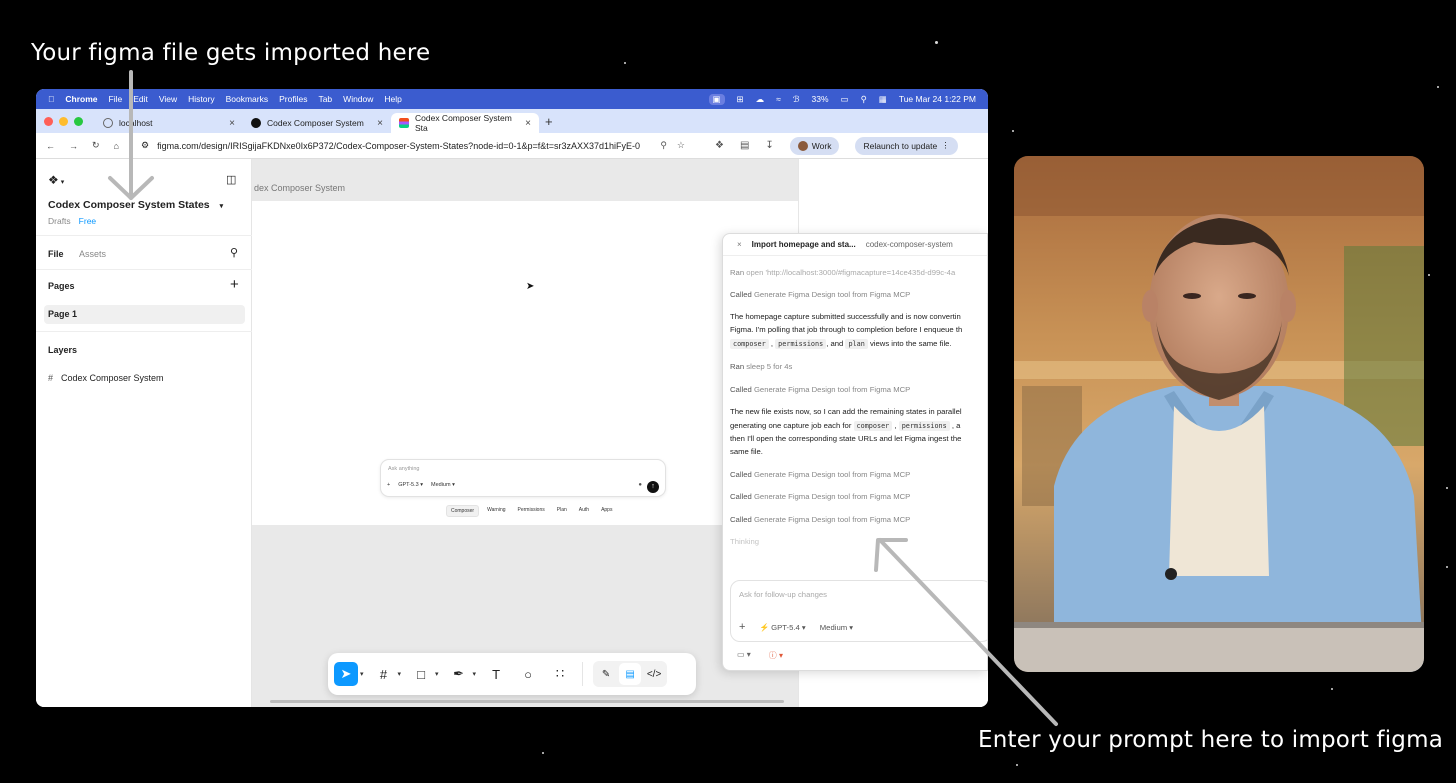 This screenshot has width=1456, height=783. What do you see at coordinates (968, 632) in the screenshot?
I see `arrow-icon` at bounding box center [968, 632].